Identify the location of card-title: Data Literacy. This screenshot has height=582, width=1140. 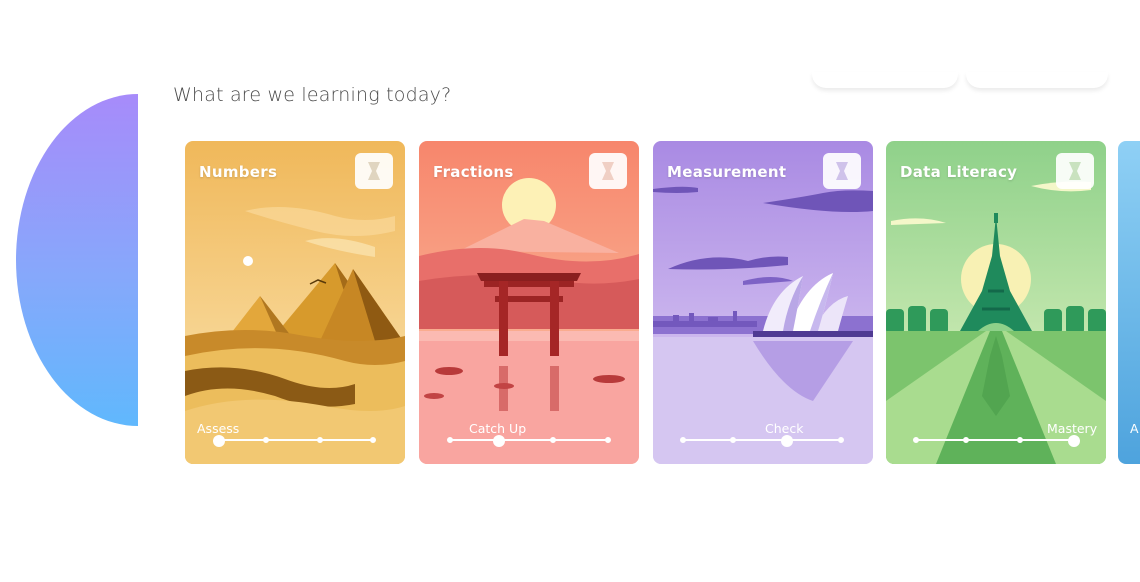
(959, 172).